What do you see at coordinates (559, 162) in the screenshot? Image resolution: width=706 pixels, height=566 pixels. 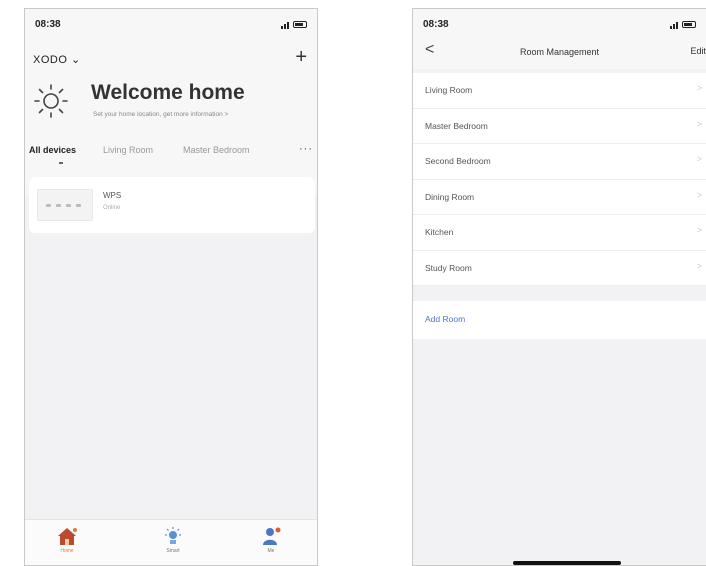 I see `room-row-second-bedroom: Second Bedroom >` at bounding box center [559, 162].